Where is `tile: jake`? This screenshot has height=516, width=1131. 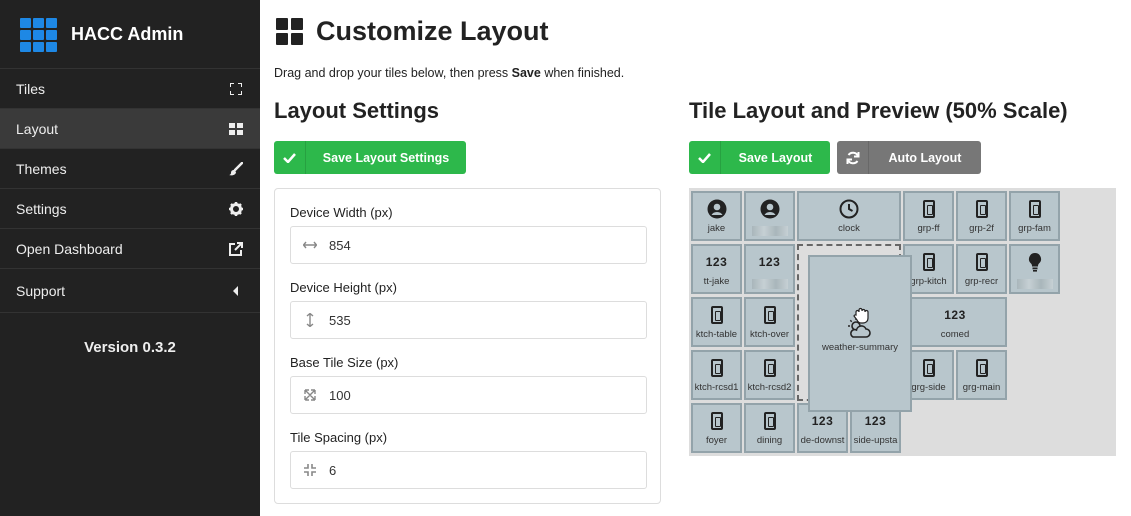 tile: jake is located at coordinates (716, 216).